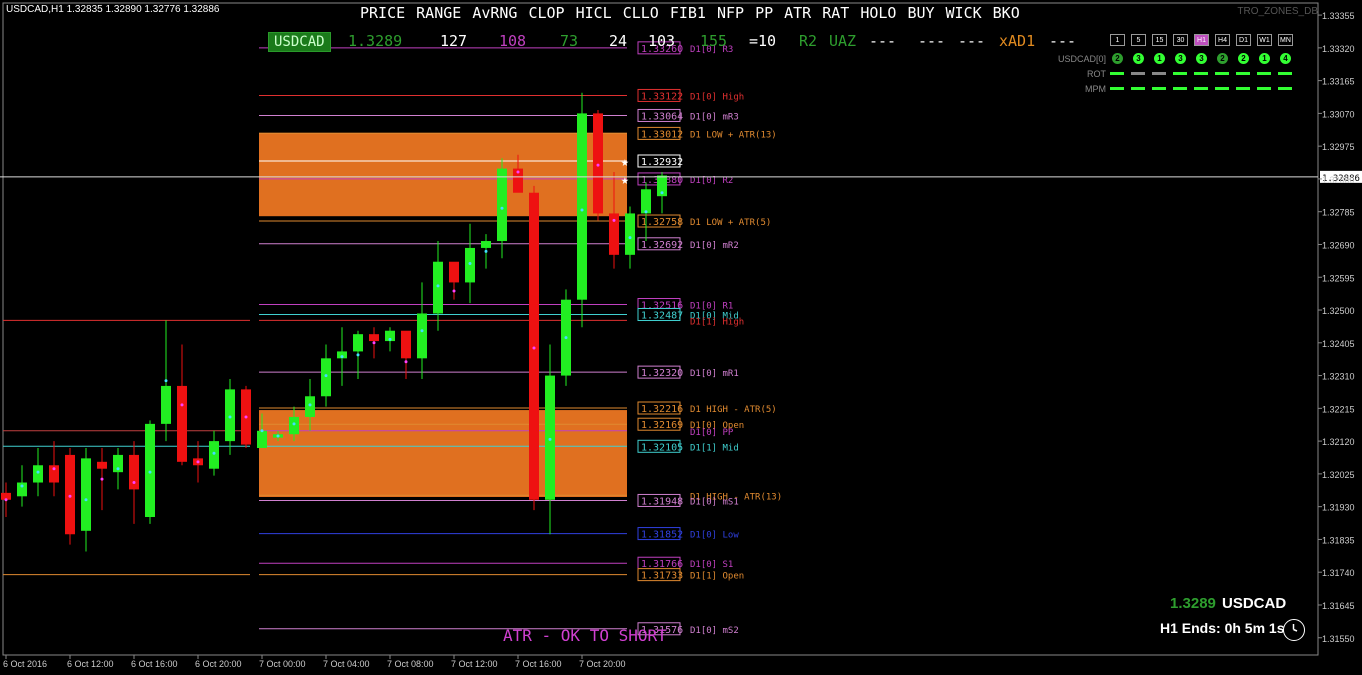 The height and width of the screenshot is (675, 1362). What do you see at coordinates (714, 448) in the screenshot?
I see `level-label: D1[1] Mid` at bounding box center [714, 448].